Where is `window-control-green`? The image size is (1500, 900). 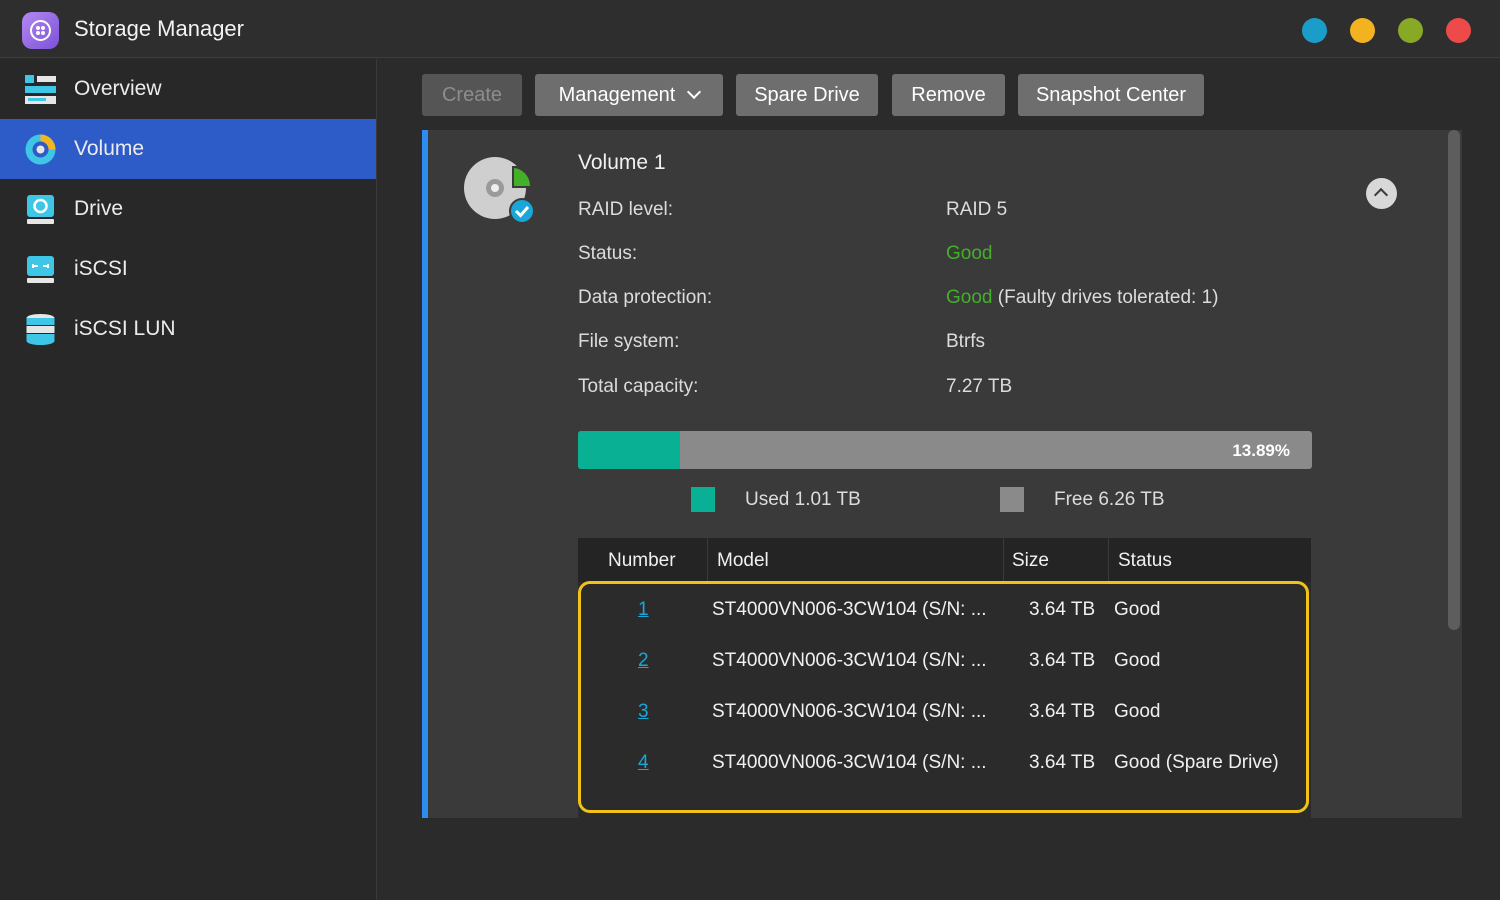
window-control-green is located at coordinates (1410, 30).